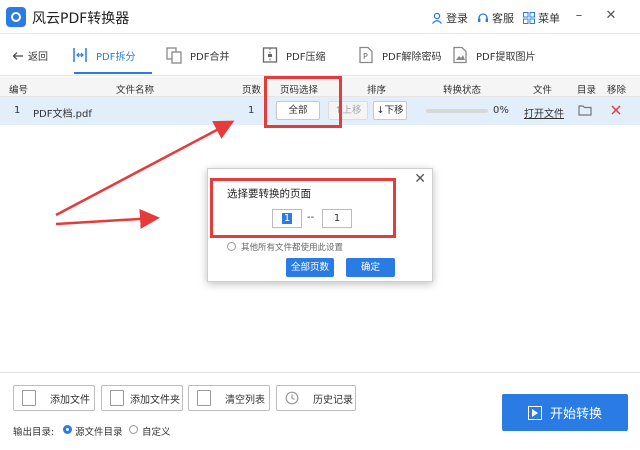  Describe the element at coordinates (17, 110) in the screenshot. I see `row-index: 1` at that location.